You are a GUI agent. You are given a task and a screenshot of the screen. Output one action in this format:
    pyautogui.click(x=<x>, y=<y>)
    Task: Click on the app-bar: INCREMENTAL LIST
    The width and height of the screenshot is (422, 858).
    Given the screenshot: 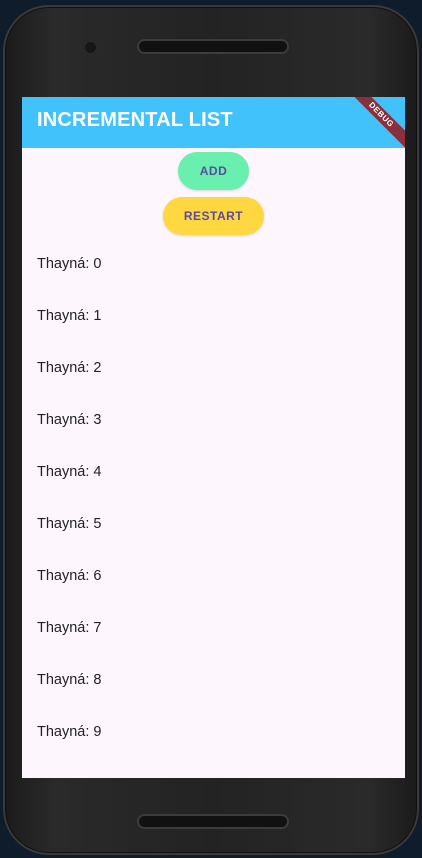 What is the action you would take?
    pyautogui.click(x=213, y=122)
    